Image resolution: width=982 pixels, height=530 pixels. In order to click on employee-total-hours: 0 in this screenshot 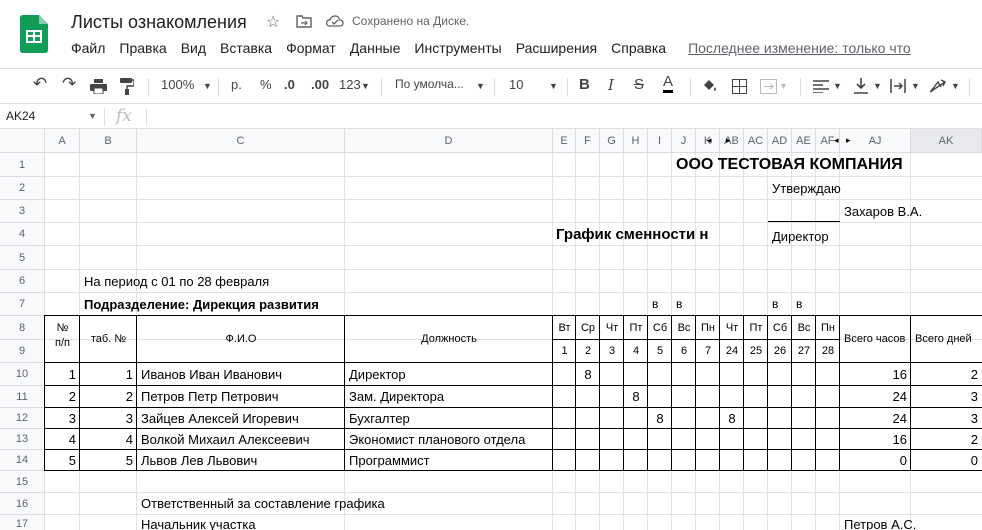, I will do `click(873, 460)`.